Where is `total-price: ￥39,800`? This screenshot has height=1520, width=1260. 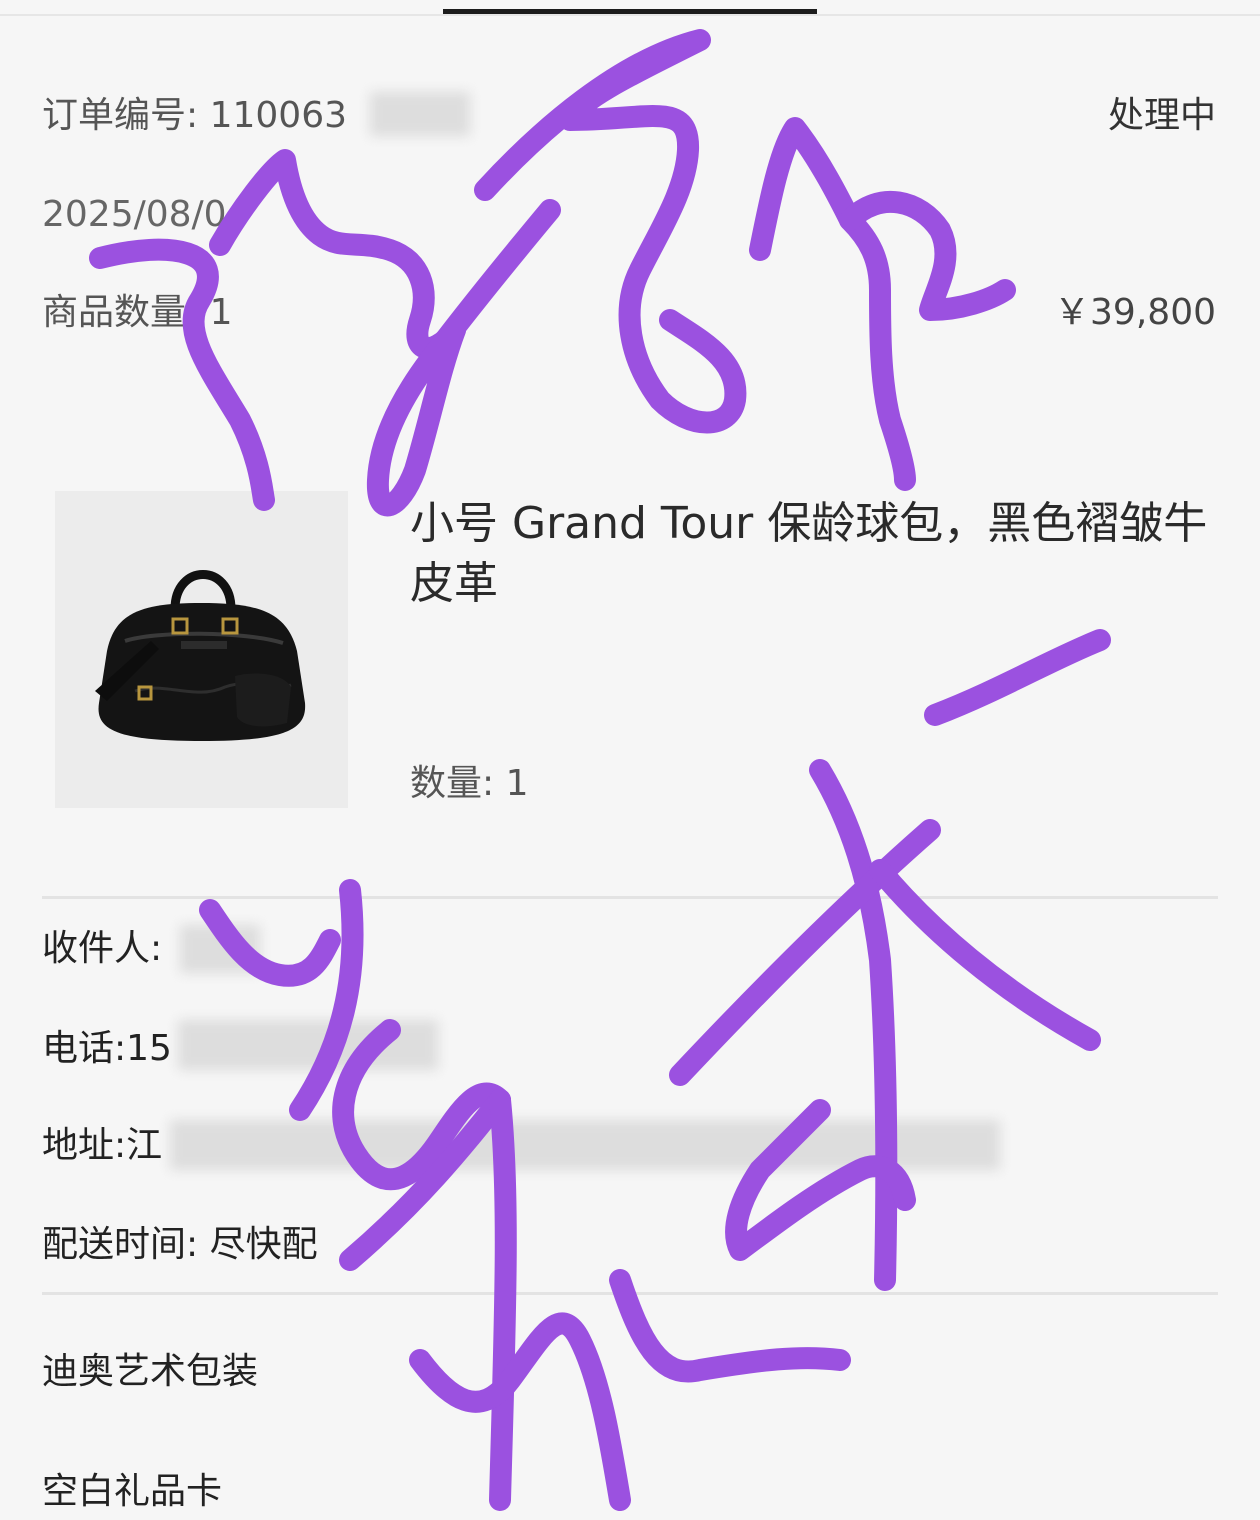 total-price: ￥39,800 is located at coordinates (1135, 312).